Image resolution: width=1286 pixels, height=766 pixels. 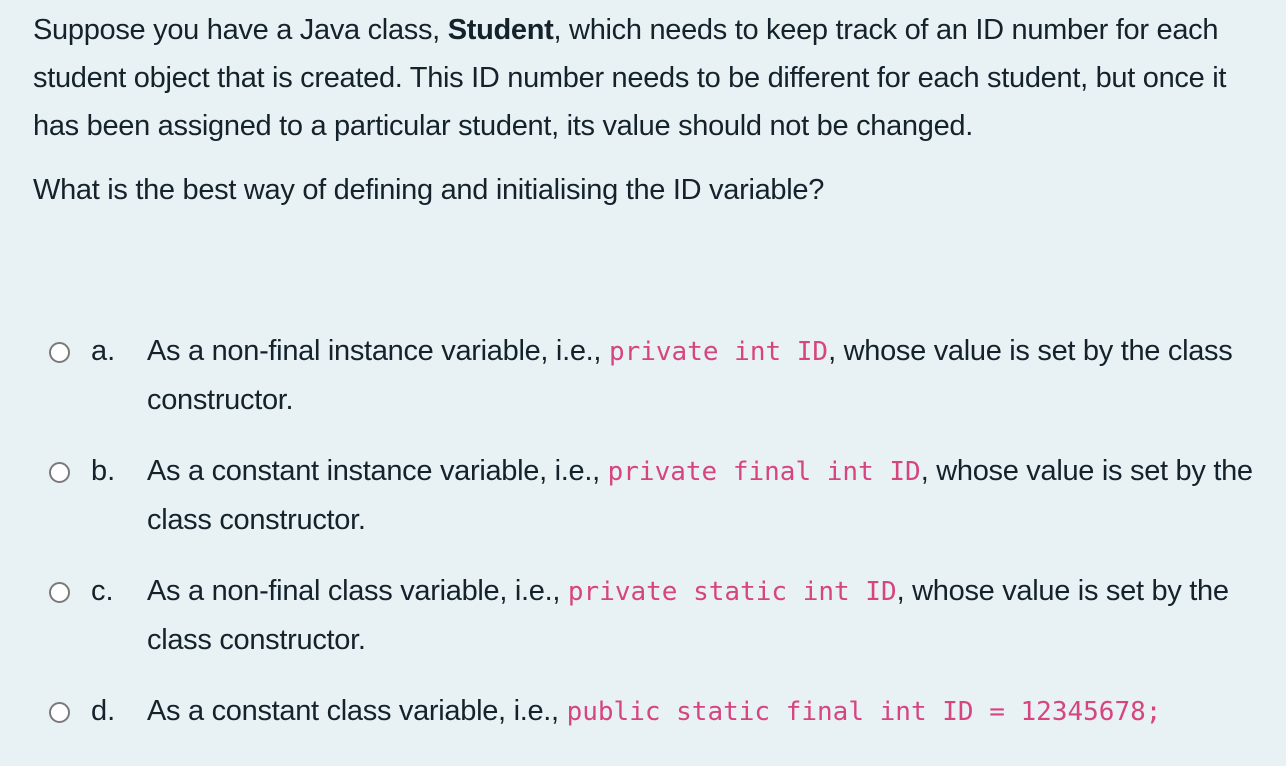 What do you see at coordinates (718, 352) in the screenshot?
I see `code-snippet: private int ID` at bounding box center [718, 352].